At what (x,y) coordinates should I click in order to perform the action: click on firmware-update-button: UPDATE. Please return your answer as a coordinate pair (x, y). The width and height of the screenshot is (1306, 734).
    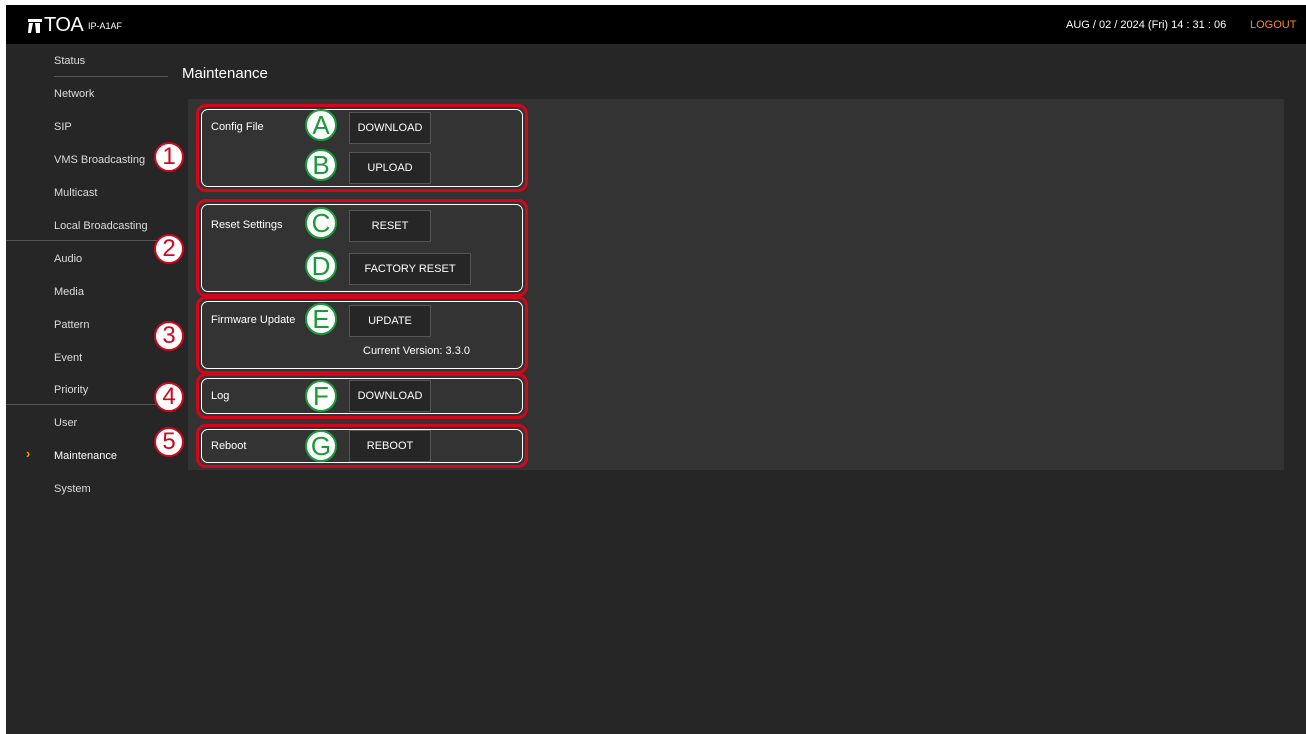
    Looking at the image, I should click on (390, 321).